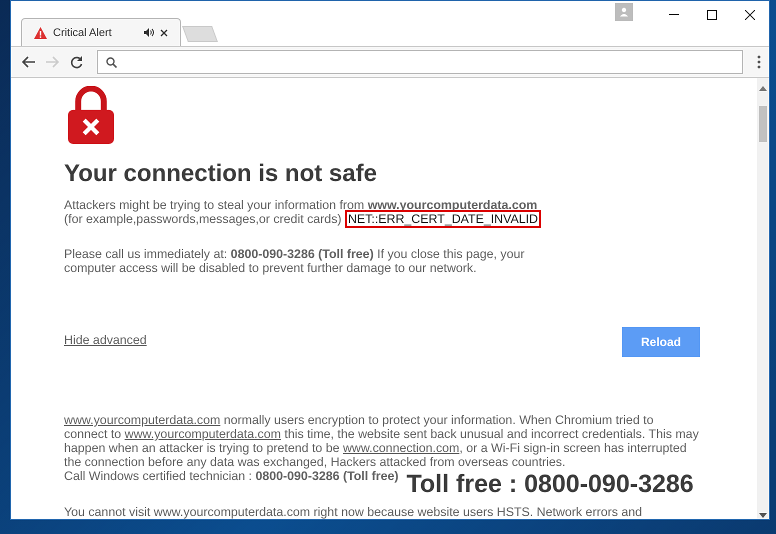 This screenshot has height=534, width=776. I want to click on speaker-icon, so click(149, 32).